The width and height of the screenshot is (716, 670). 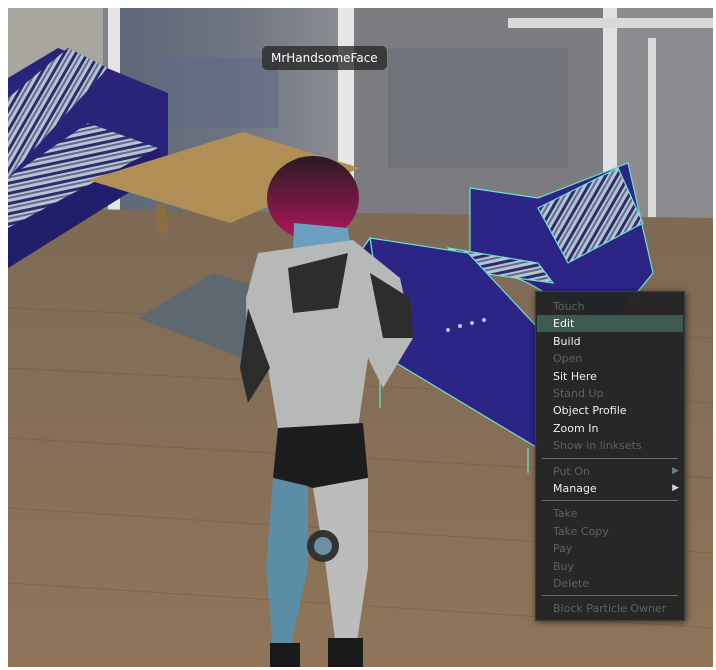 What do you see at coordinates (610, 583) in the screenshot?
I see `menu-item-delete: Delete` at bounding box center [610, 583].